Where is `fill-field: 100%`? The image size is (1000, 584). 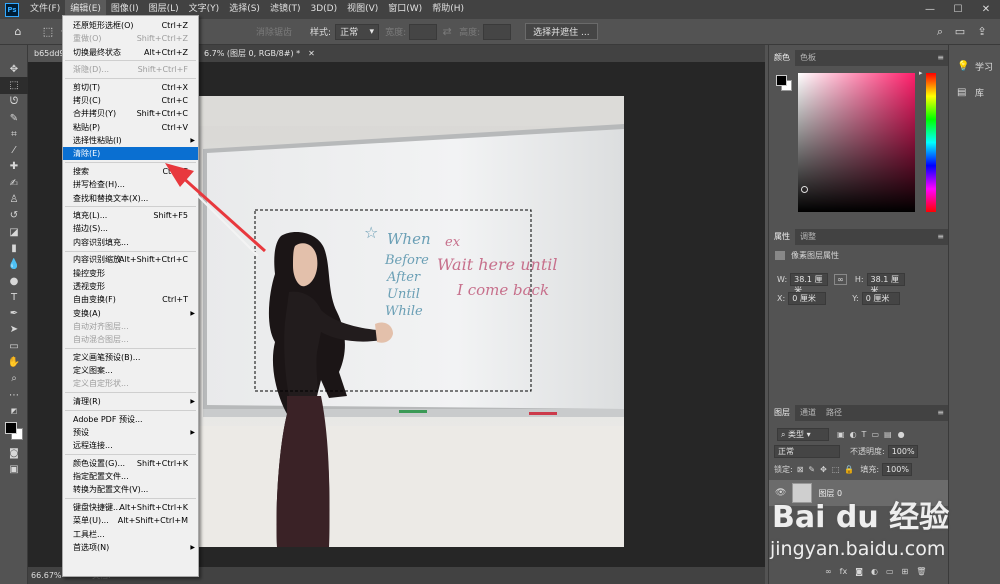 fill-field: 100% is located at coordinates (897, 469).